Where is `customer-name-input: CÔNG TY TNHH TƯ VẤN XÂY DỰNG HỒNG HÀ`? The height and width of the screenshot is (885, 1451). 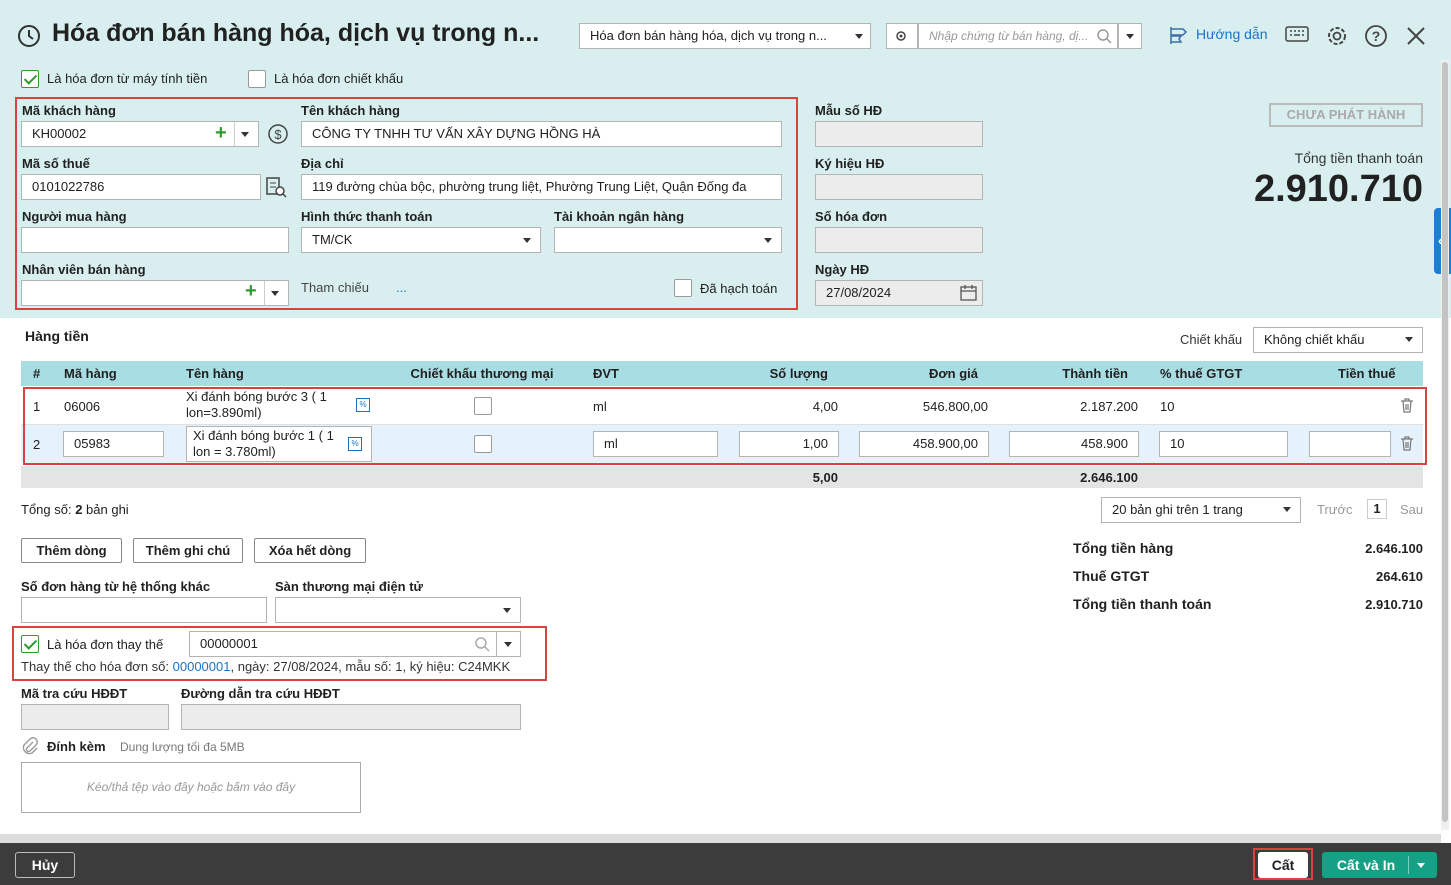
customer-name-input: CÔNG TY TNHH TƯ VẤN XÂY DỰNG HỒNG HÀ is located at coordinates (541, 134).